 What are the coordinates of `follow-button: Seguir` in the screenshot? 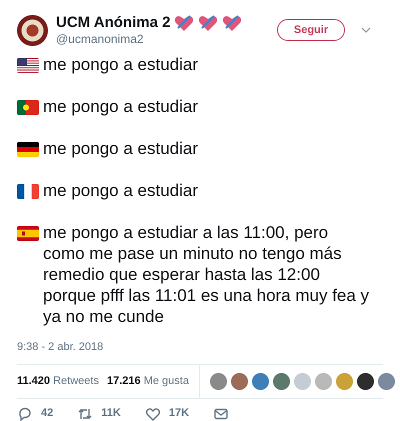 It's located at (311, 30).